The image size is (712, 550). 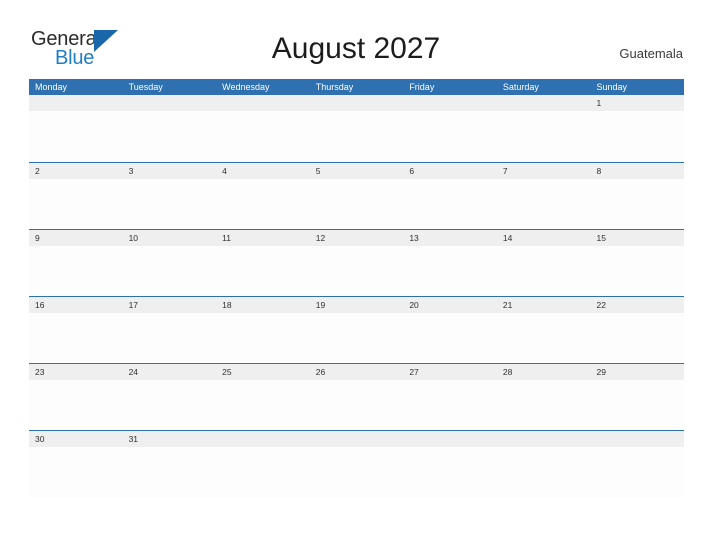 What do you see at coordinates (170, 171) in the screenshot?
I see `day-cell: 3` at bounding box center [170, 171].